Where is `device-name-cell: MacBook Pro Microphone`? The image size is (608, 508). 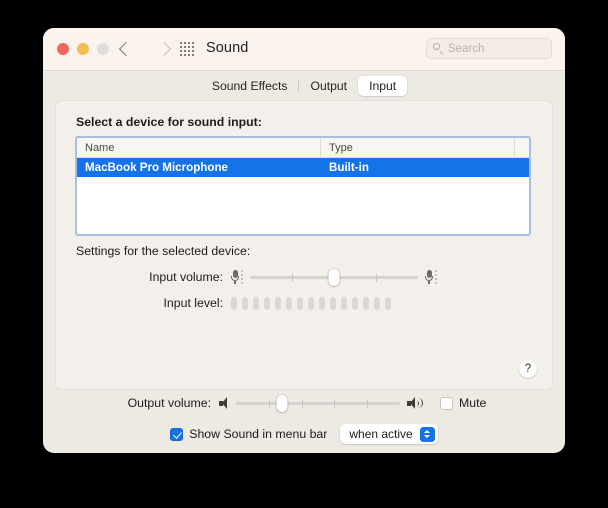
device-name-cell: MacBook Pro Microphone is located at coordinates (157, 167).